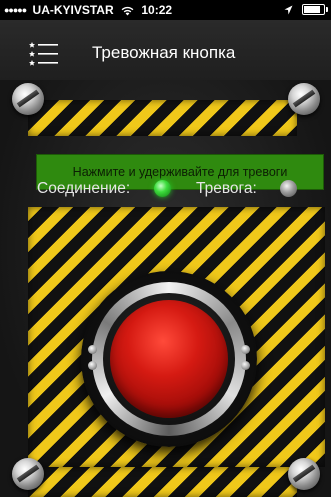 This screenshot has width=331, height=497. I want to click on signal-strength-icon: ●●●●●, so click(15, 10).